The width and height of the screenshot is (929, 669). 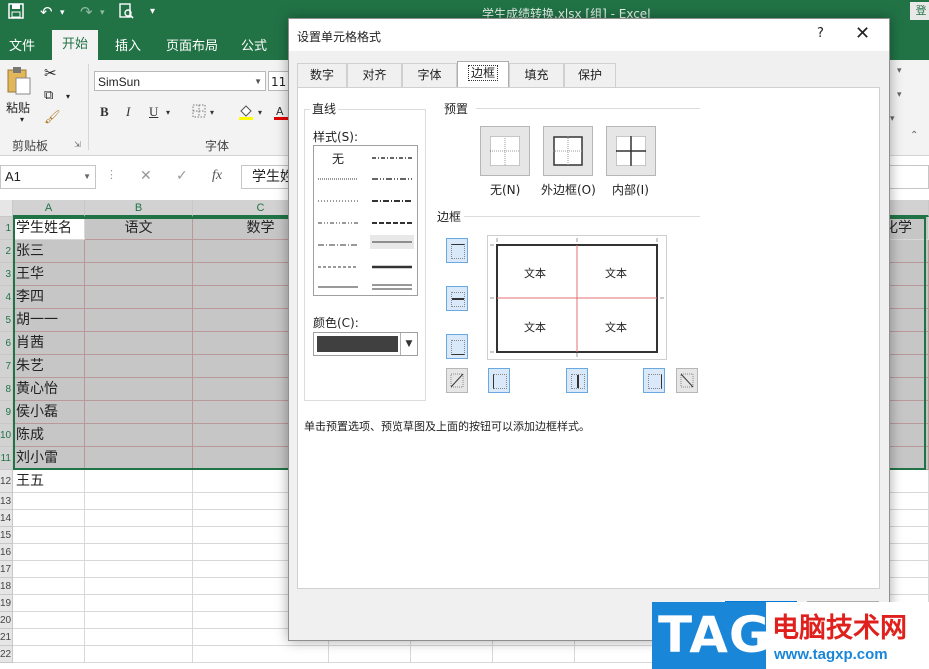 I want to click on copy-icon: ⧉, so click(x=48, y=95).